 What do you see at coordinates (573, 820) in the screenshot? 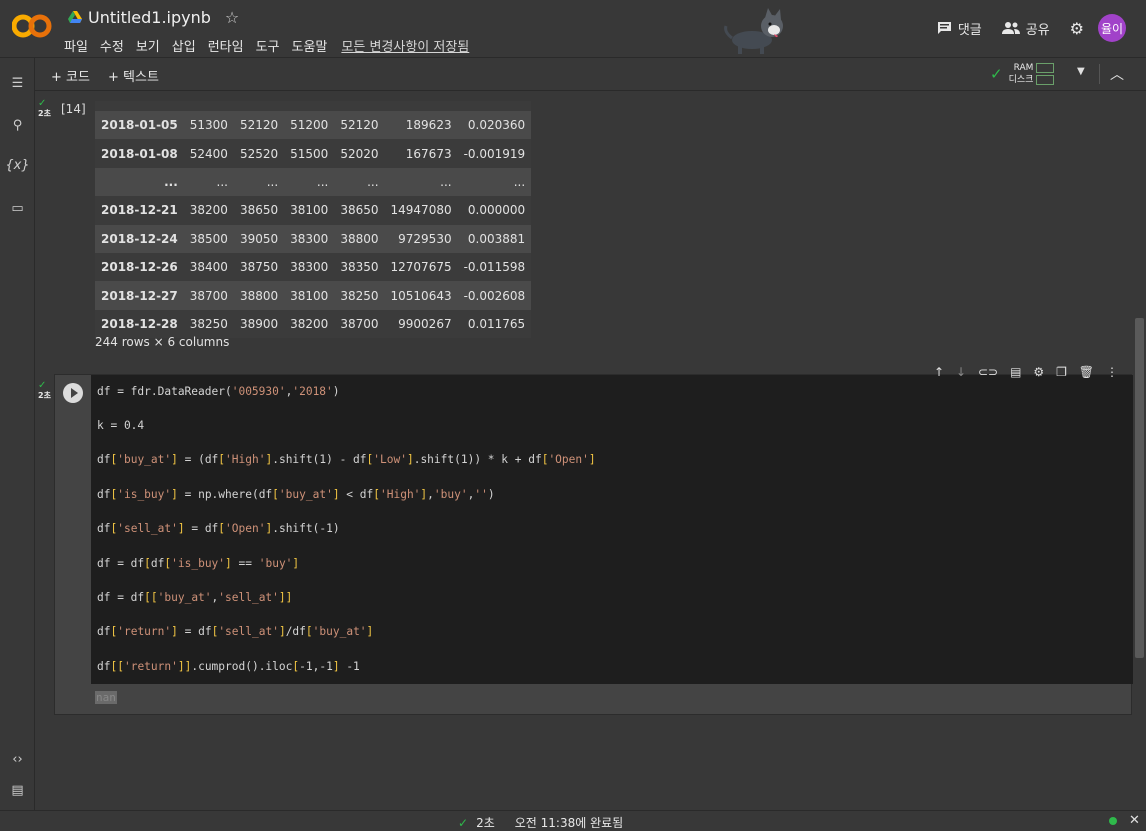
I see `status-bar: ✓ 2초 오전 11:38에 완료됨 ✕` at bounding box center [573, 820].